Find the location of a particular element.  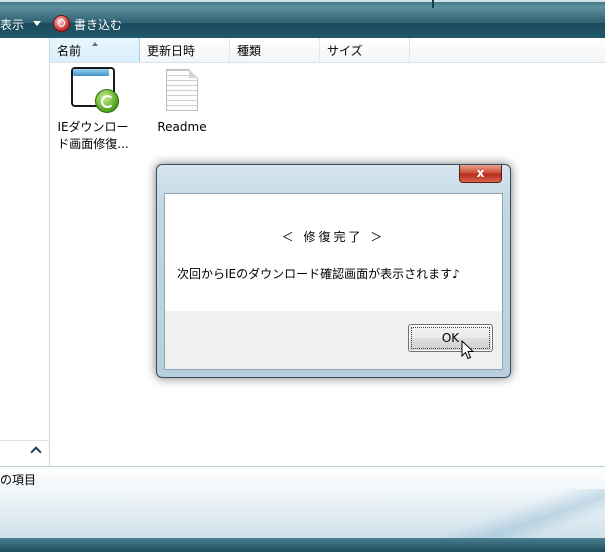

burn-disc-icon is located at coordinates (61, 23).